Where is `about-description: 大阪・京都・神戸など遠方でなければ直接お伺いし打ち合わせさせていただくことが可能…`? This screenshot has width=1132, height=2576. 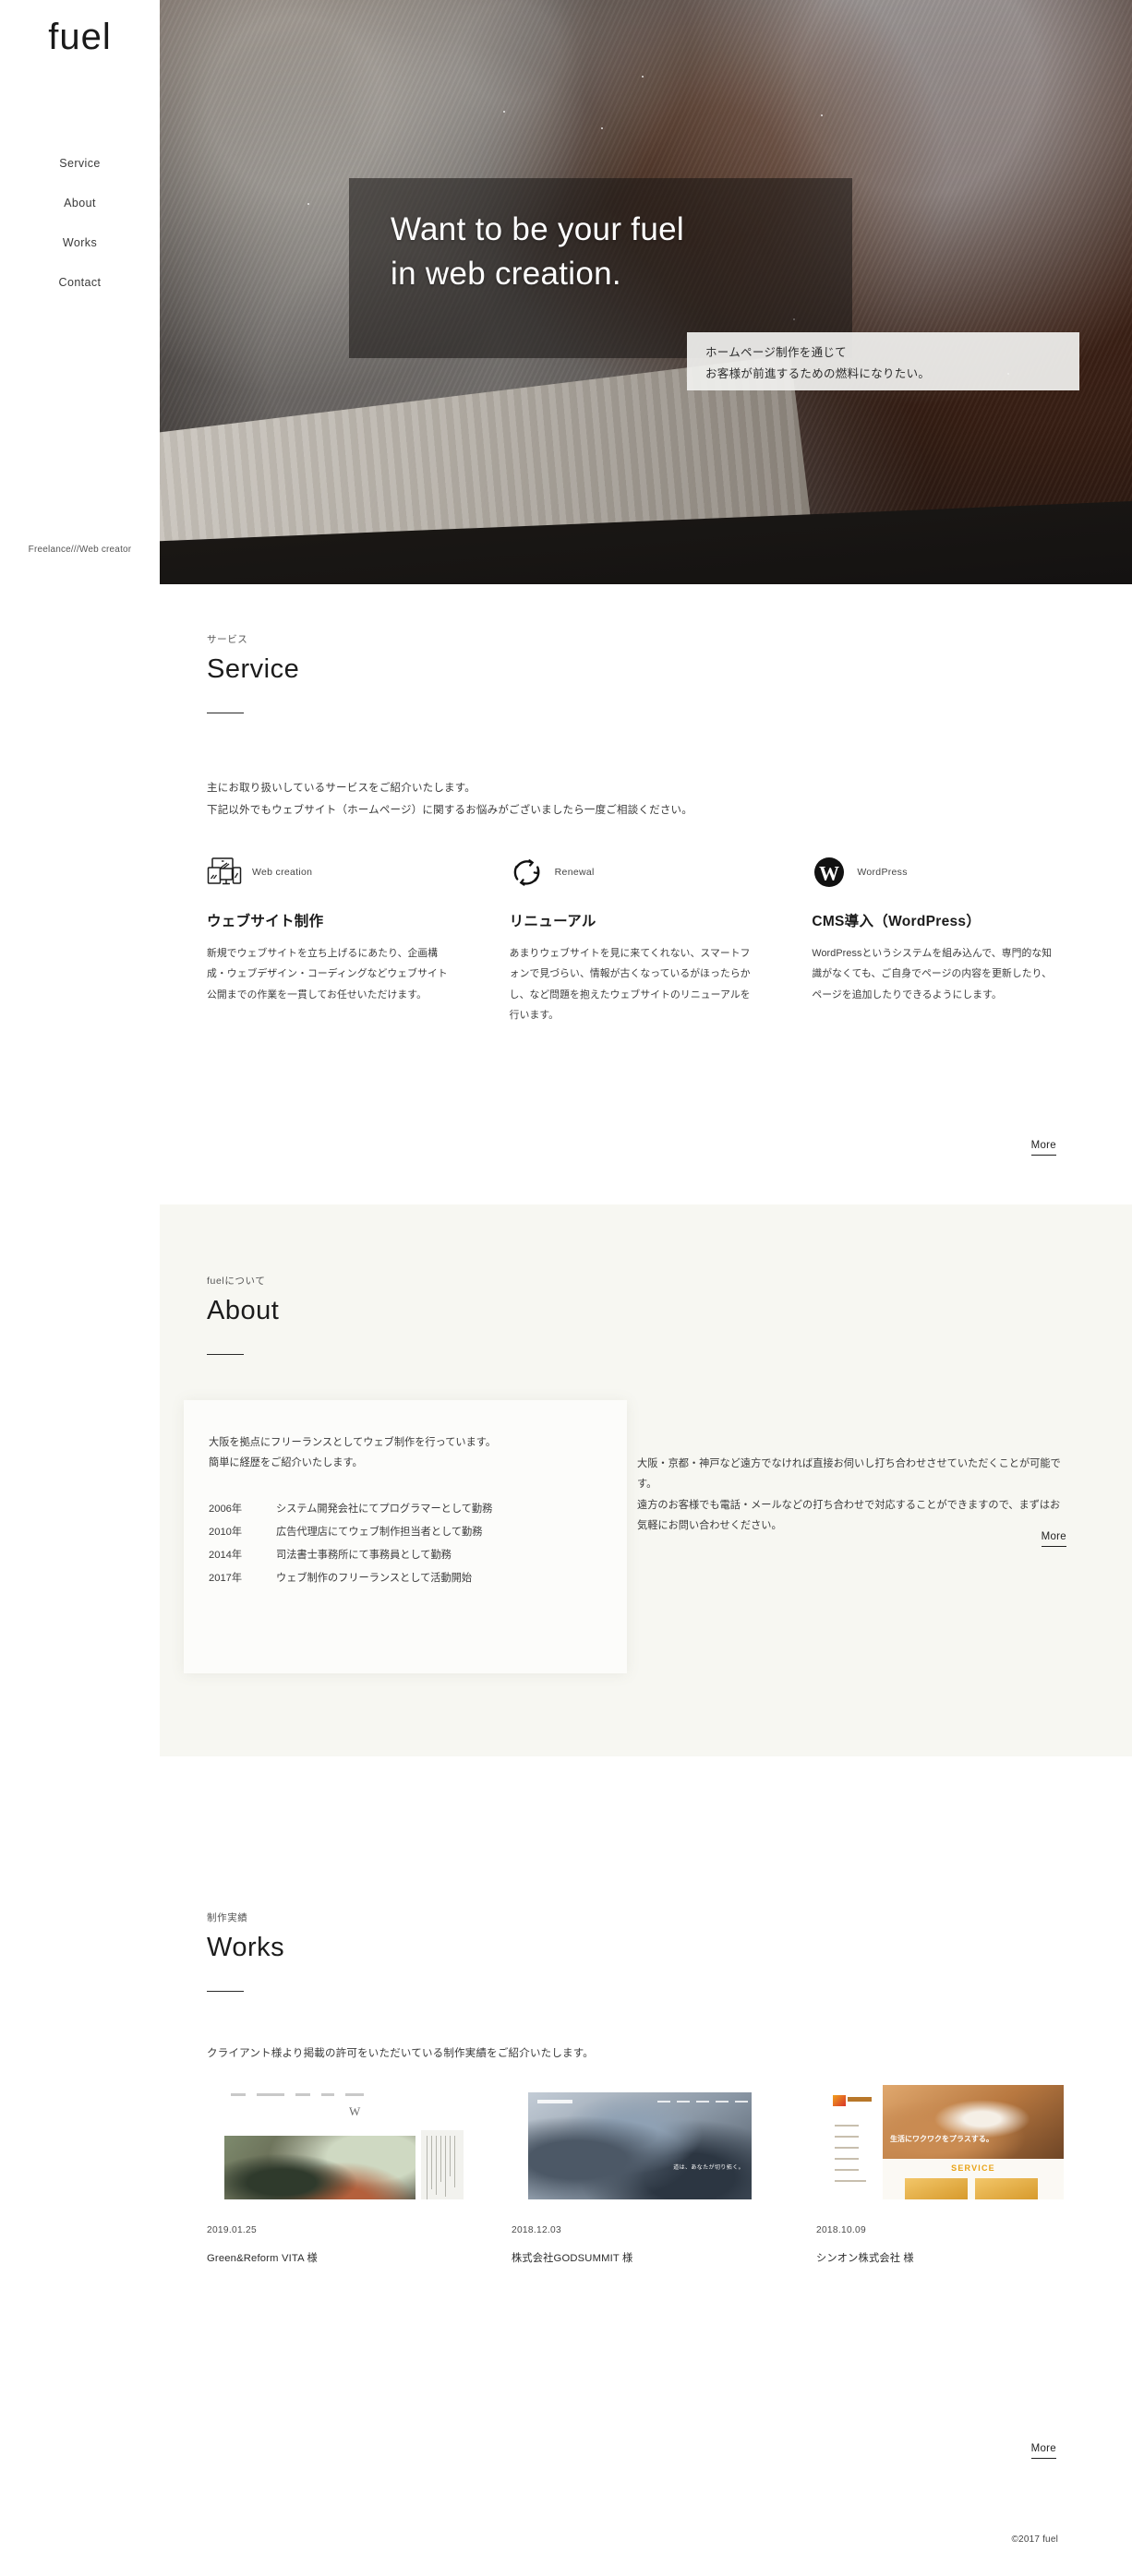
about-description: 大阪・京都・神戸など遠方でなければ直接お伺いし打ち合わせさせていただくことが可能… is located at coordinates (849, 1495).